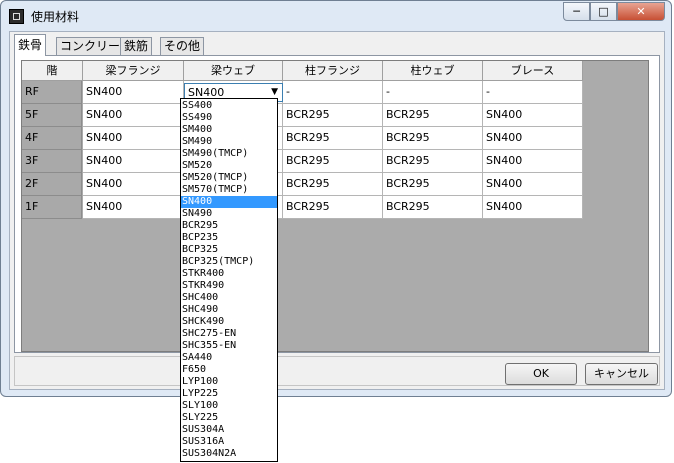  What do you see at coordinates (229, 142) in the screenshot?
I see `dropdown-option: SM490` at bounding box center [229, 142].